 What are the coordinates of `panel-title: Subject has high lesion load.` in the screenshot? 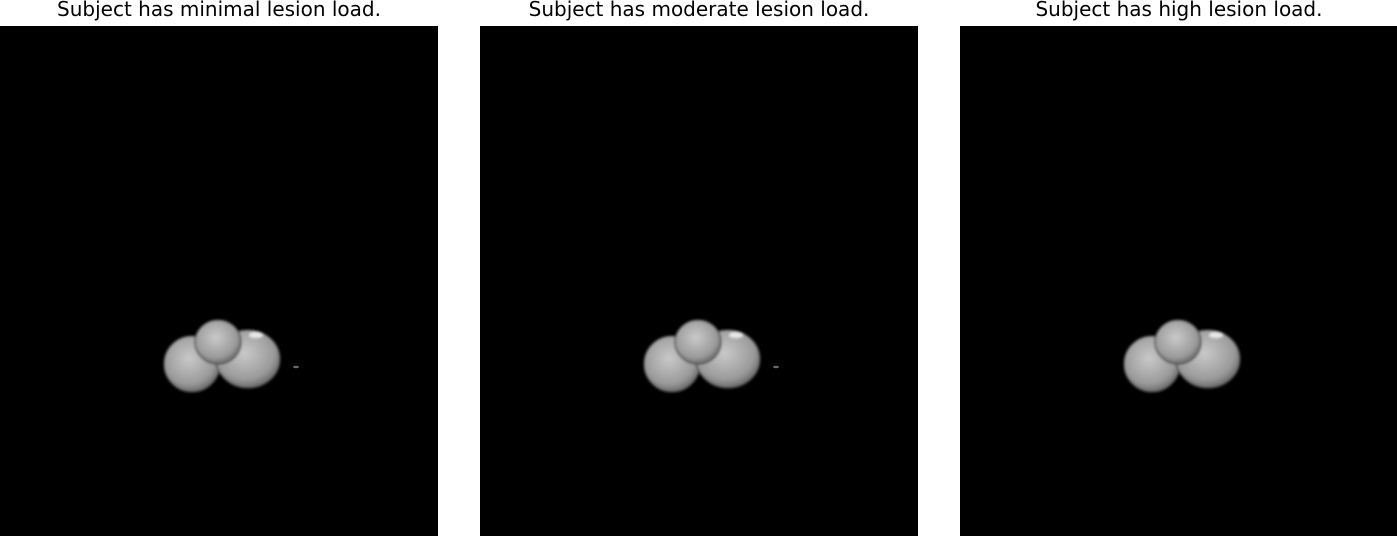 It's located at (1179, 10).